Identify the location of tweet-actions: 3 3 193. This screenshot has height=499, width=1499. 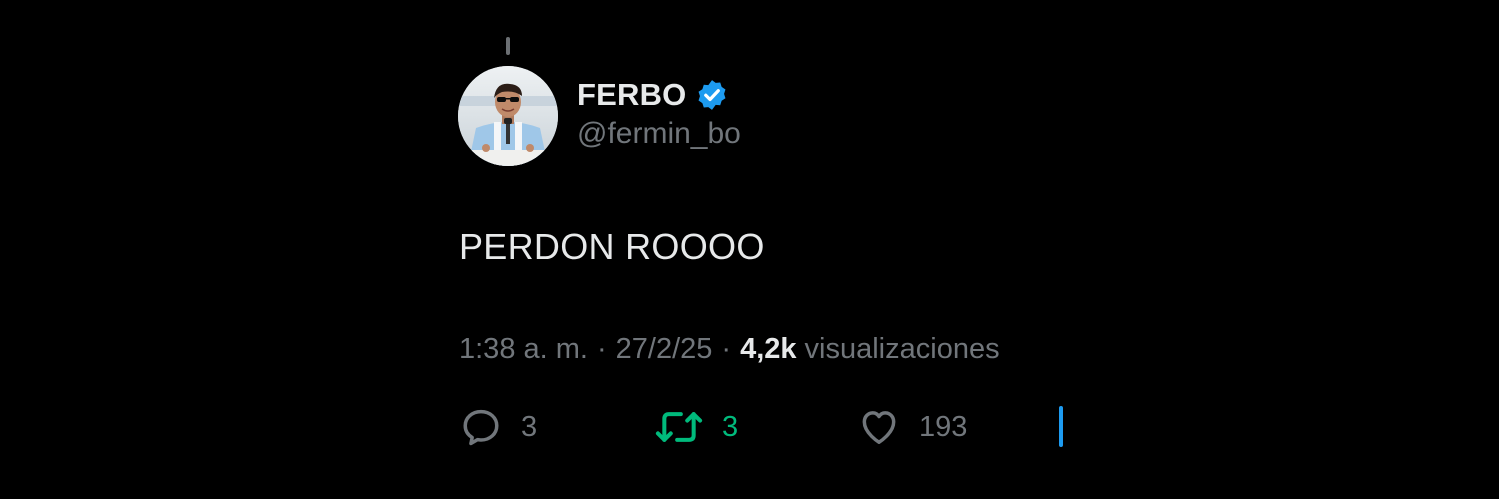
(769, 427).